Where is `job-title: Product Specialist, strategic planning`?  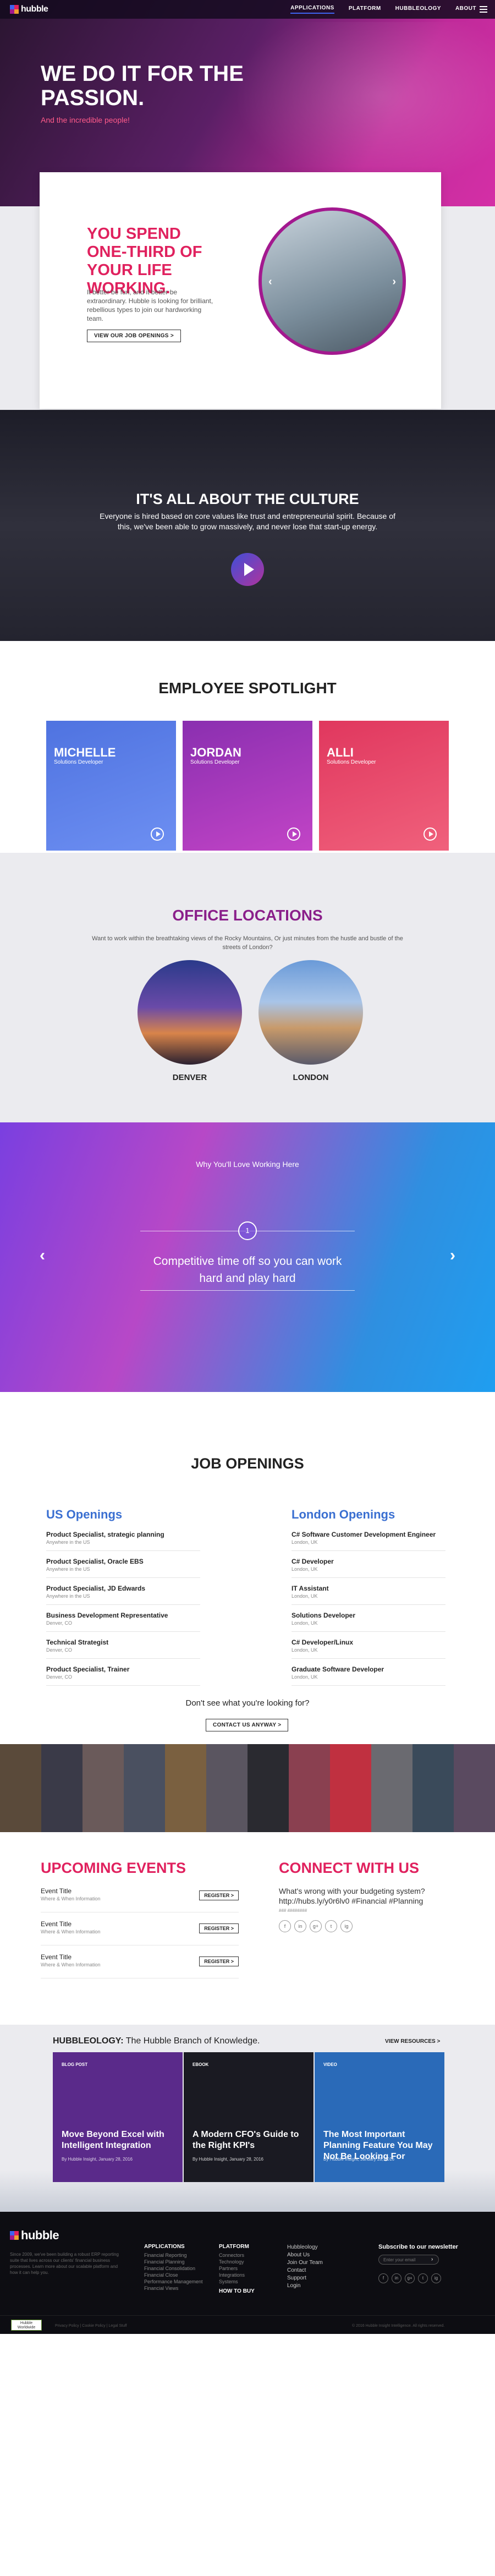 job-title: Product Specialist, strategic planning is located at coordinates (105, 1535).